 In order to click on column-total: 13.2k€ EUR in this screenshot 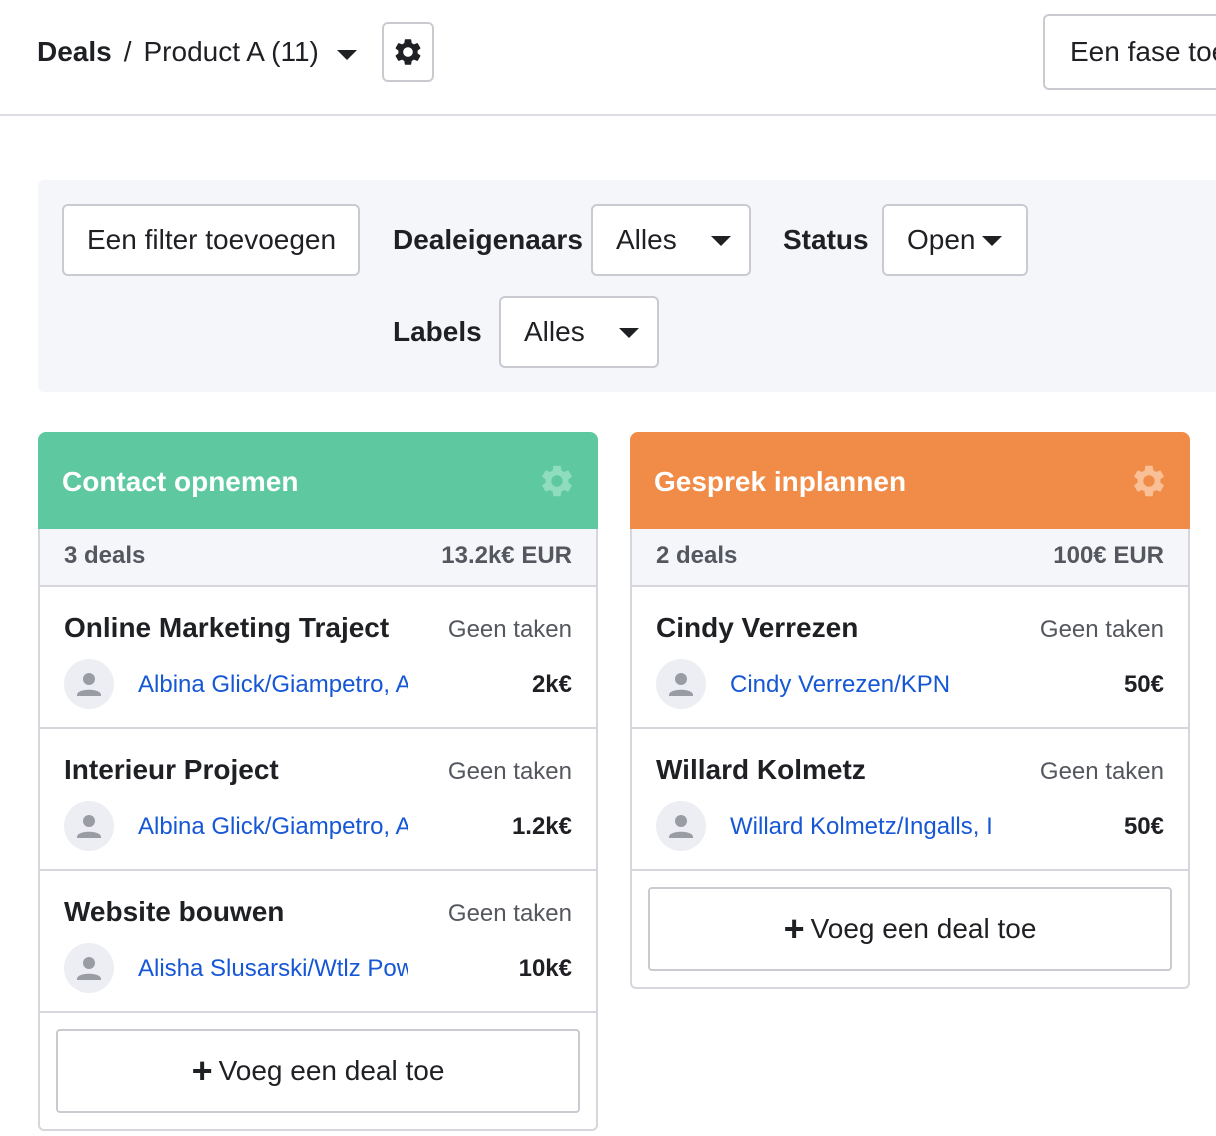, I will do `click(506, 555)`.